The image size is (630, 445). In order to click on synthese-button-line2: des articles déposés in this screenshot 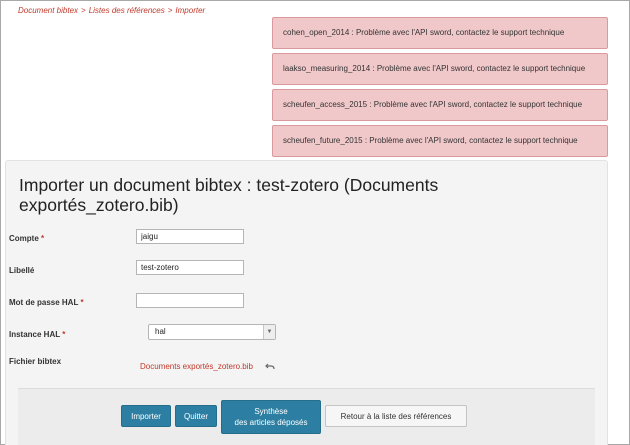, I will do `click(271, 422)`.